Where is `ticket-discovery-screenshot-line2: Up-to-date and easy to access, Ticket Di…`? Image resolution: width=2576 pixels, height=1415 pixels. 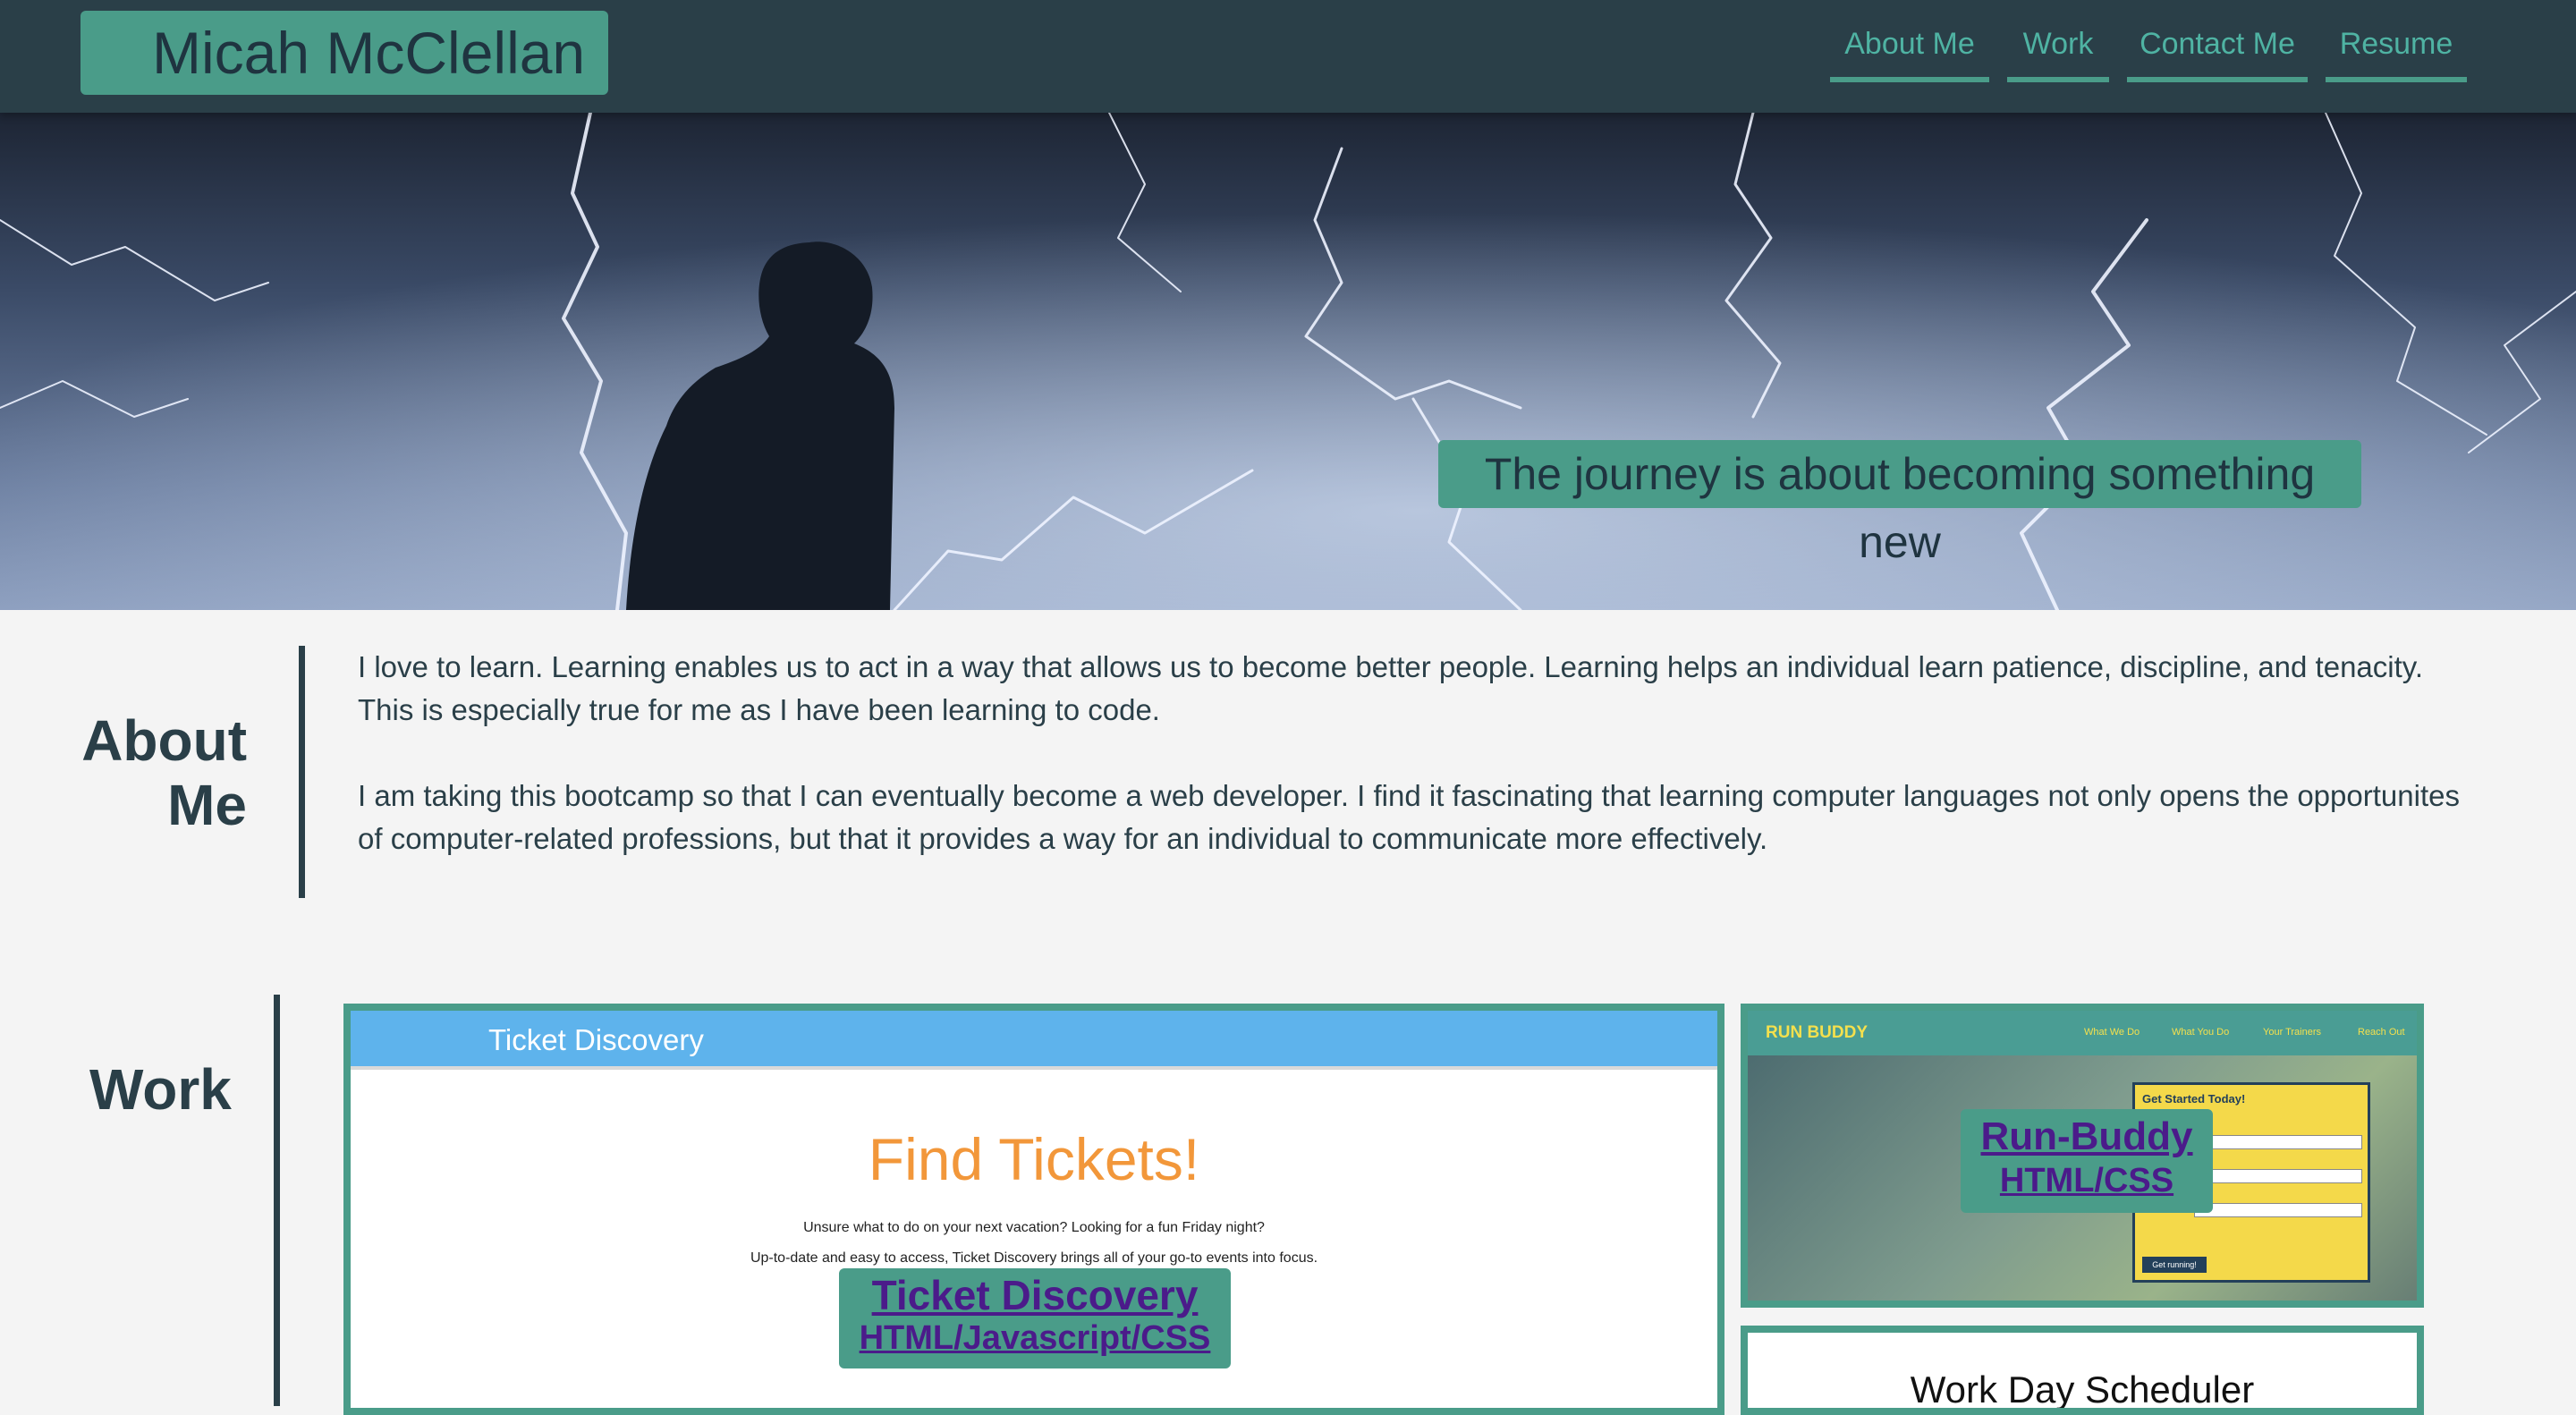 ticket-discovery-screenshot-line2: Up-to-date and easy to access, Ticket Di… is located at coordinates (1034, 1258).